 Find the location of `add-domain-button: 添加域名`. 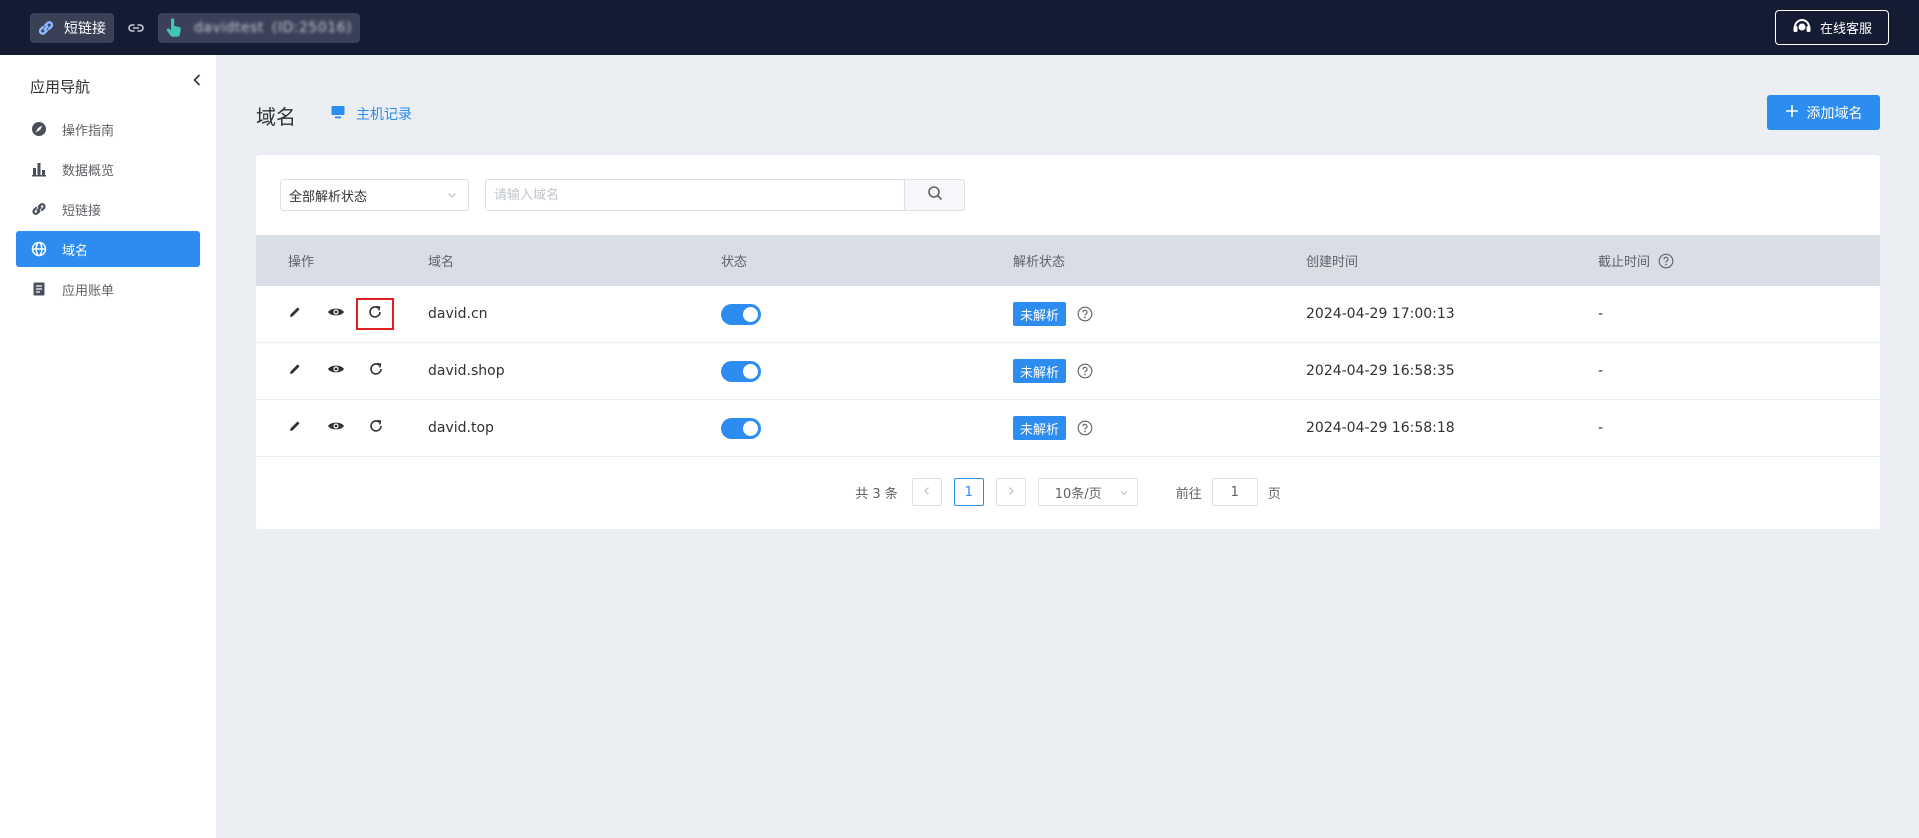

add-domain-button: 添加域名 is located at coordinates (1823, 112).